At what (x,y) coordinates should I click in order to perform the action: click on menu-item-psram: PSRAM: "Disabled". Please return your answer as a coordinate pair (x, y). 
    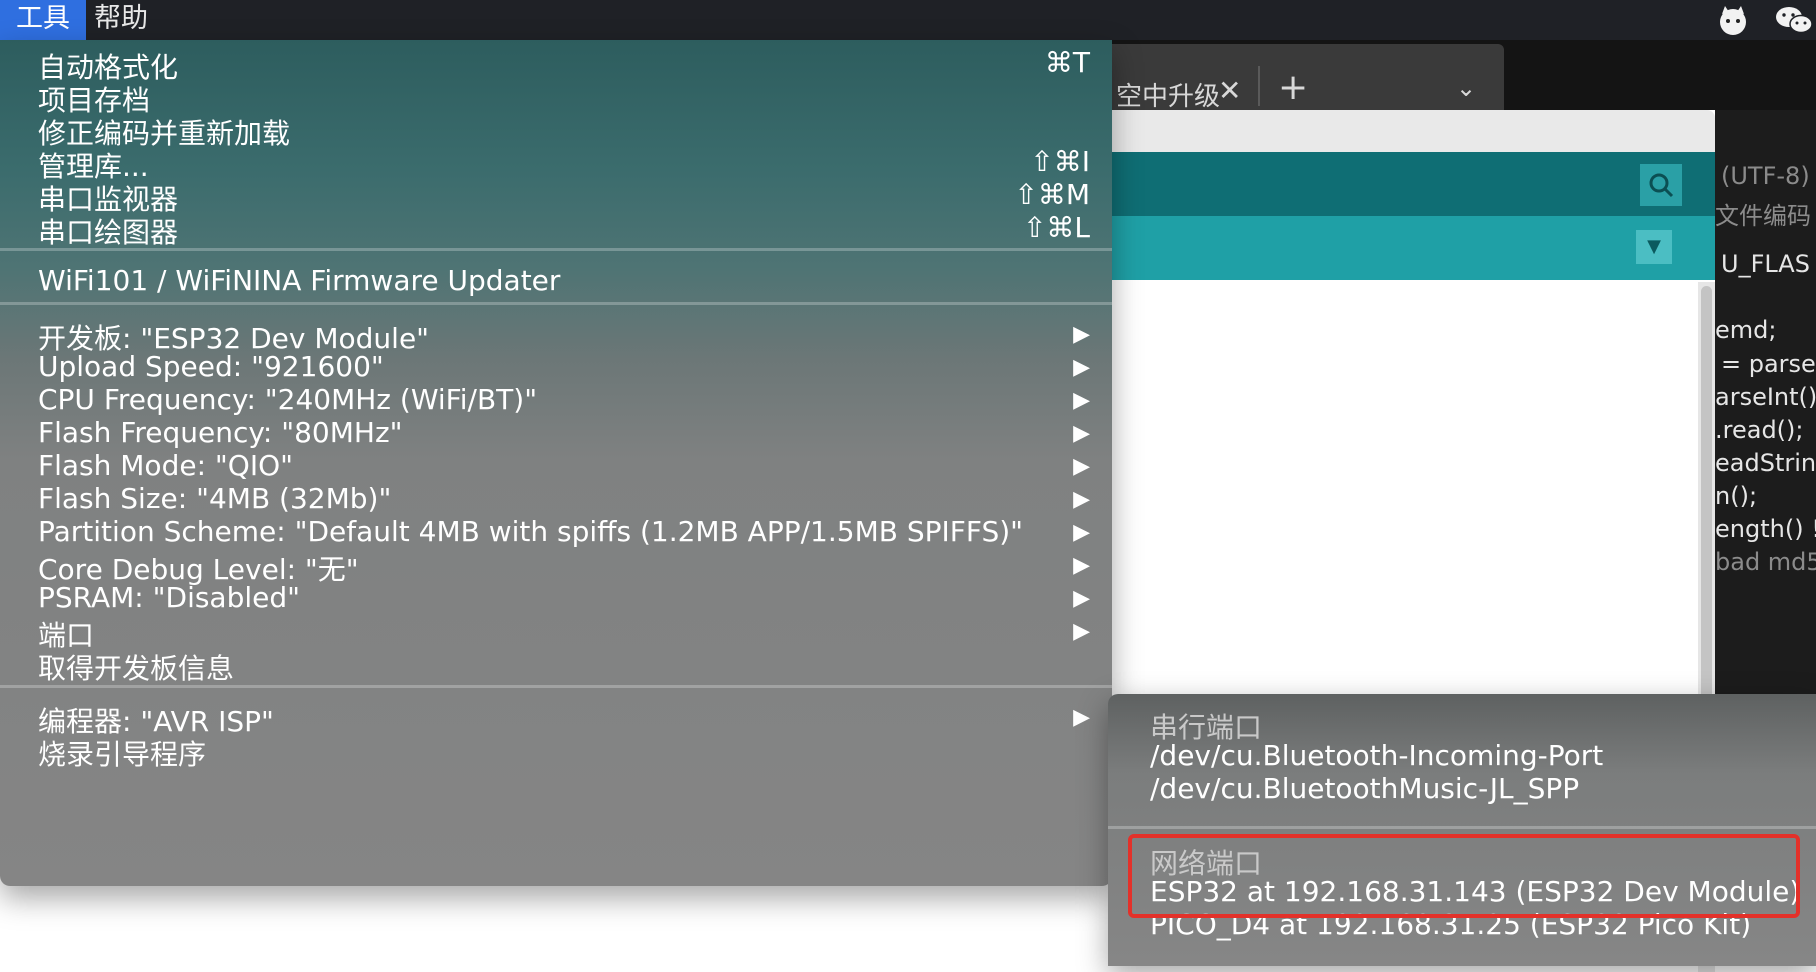
    Looking at the image, I should click on (169, 597).